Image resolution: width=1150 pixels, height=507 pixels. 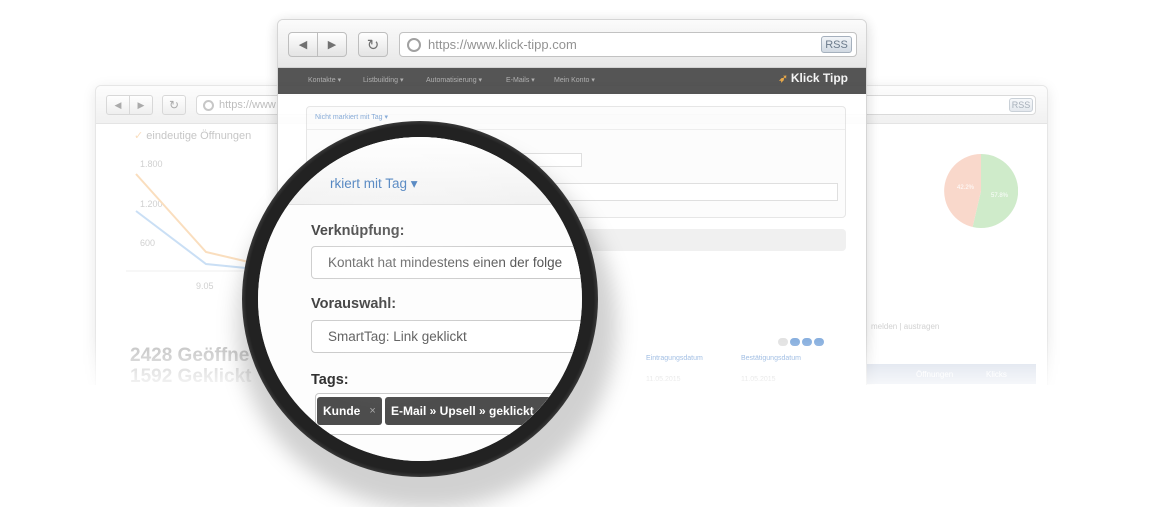 I want to click on tag-label: Kunde, so click(x=342, y=411).